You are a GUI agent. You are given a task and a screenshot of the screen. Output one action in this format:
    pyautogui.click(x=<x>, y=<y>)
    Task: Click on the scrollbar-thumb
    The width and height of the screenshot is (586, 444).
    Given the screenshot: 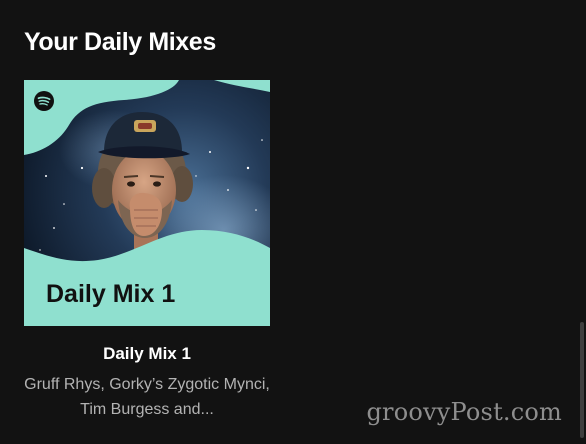 What is the action you would take?
    pyautogui.click(x=582, y=380)
    